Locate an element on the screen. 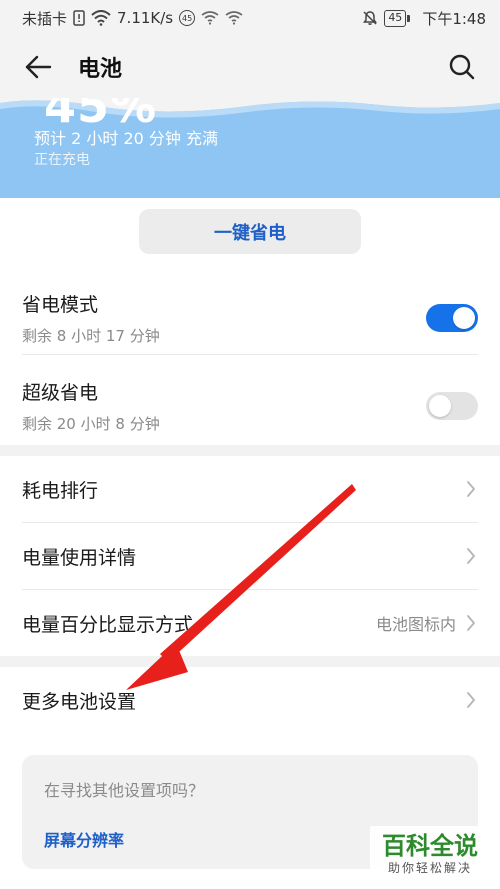 The height and width of the screenshot is (889, 500). suggestion-question: 在寻找其他设置项吗？ is located at coordinates (124, 790).